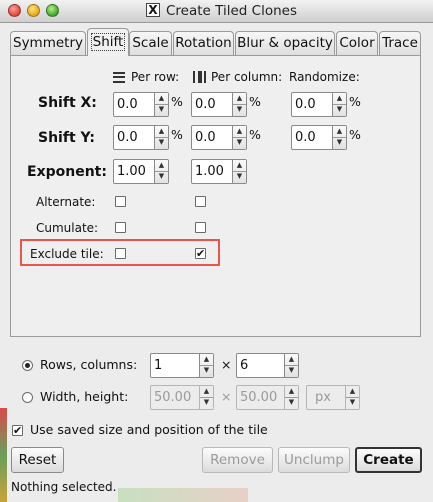 This screenshot has width=433, height=502. I want to click on randomize-header: Randomize:, so click(324, 77).